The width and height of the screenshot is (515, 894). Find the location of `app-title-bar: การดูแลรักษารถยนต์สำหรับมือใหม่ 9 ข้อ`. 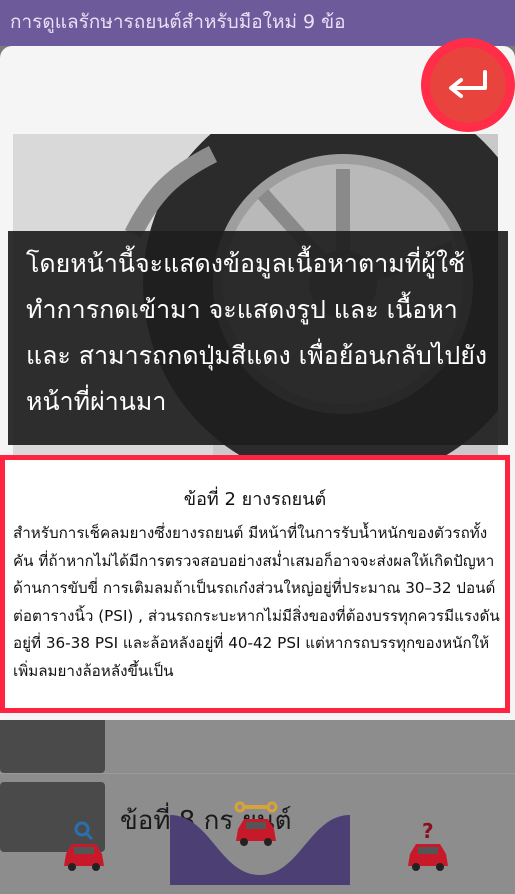

app-title-bar: การดูแลรักษารถยนต์สำหรับมือใหม่ 9 ข้อ is located at coordinates (257, 23).